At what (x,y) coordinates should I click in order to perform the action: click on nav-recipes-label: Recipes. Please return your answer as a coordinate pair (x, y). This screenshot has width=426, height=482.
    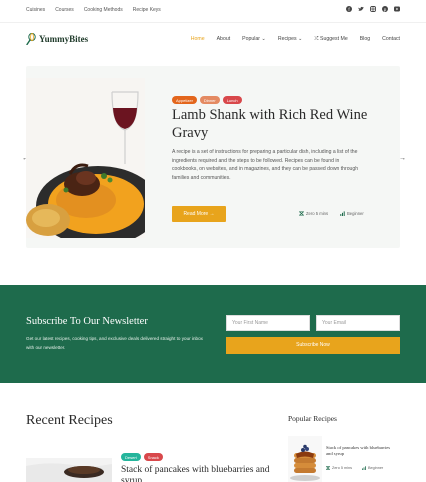
    Looking at the image, I should click on (287, 39).